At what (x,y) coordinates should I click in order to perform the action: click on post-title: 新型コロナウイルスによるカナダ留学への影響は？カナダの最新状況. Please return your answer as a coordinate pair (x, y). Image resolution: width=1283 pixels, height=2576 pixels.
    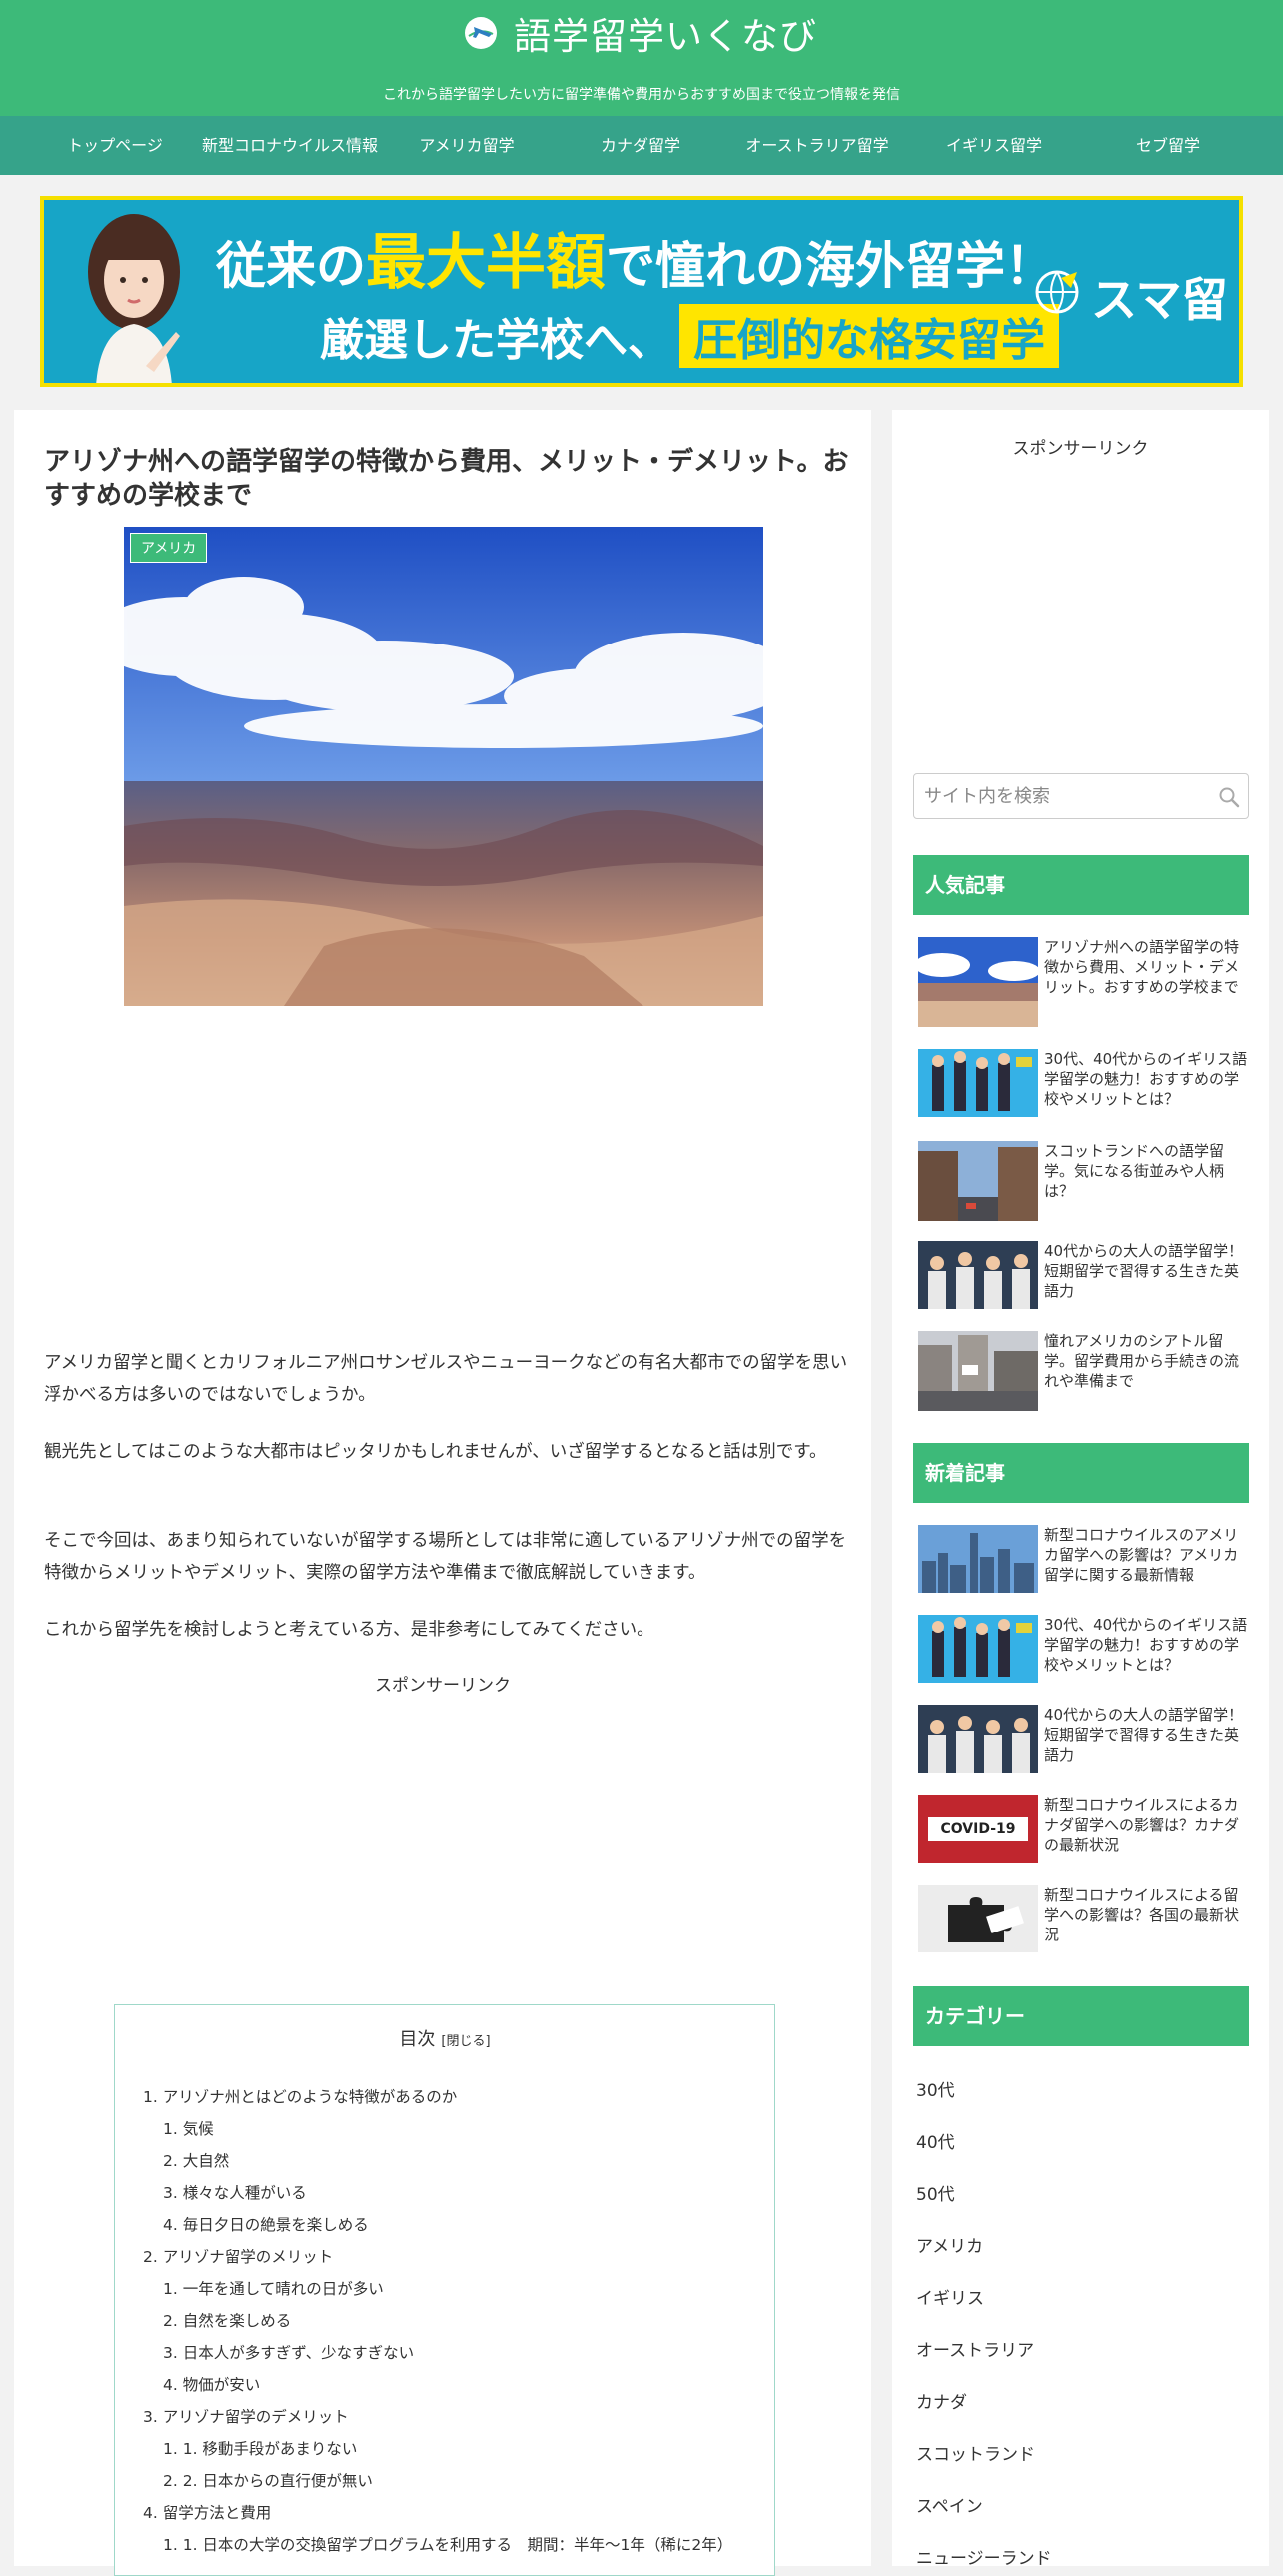
    Looking at the image, I should click on (1146, 1825).